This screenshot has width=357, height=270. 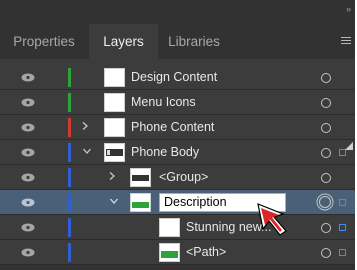 I want to click on tab-libraries: Libraries, so click(x=194, y=41).